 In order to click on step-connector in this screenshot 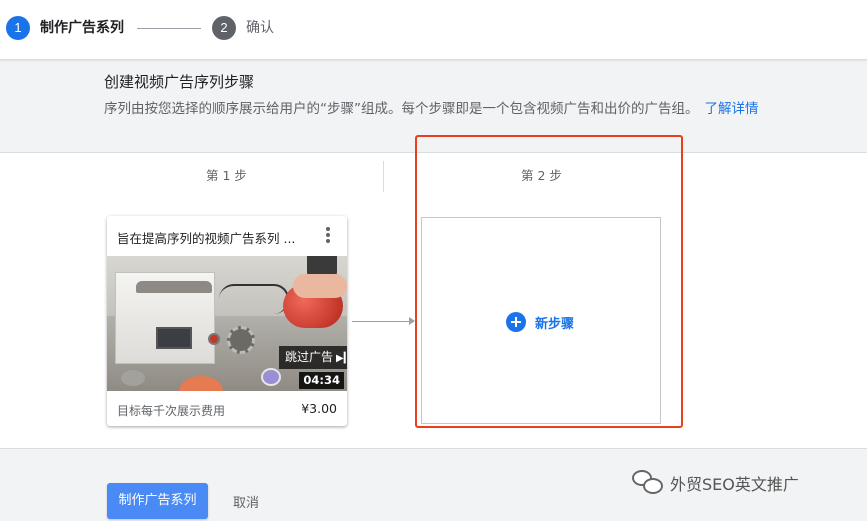, I will do `click(169, 28)`.